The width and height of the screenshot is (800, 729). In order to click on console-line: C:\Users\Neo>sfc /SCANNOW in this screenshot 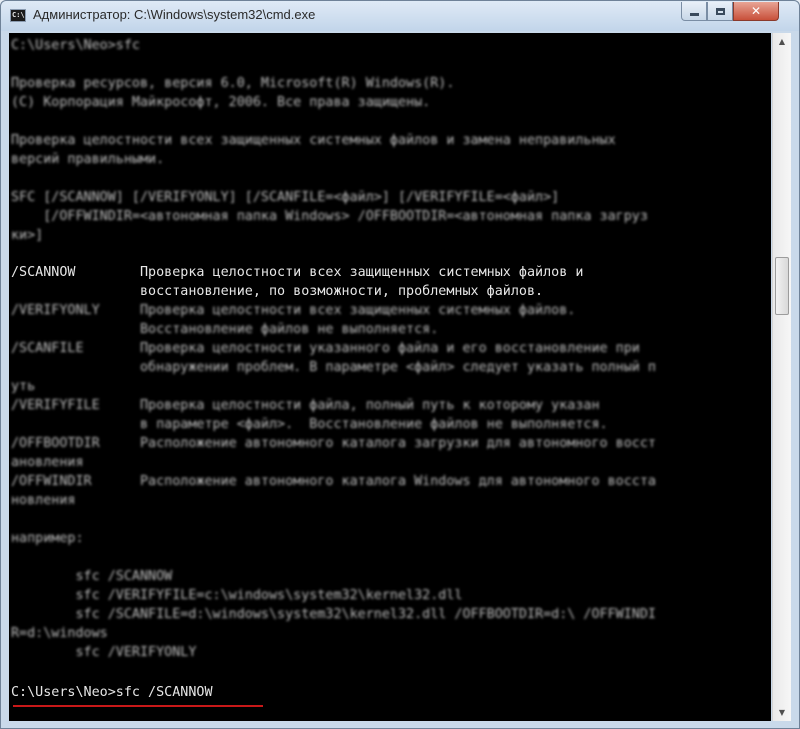, I will do `click(112, 692)`.